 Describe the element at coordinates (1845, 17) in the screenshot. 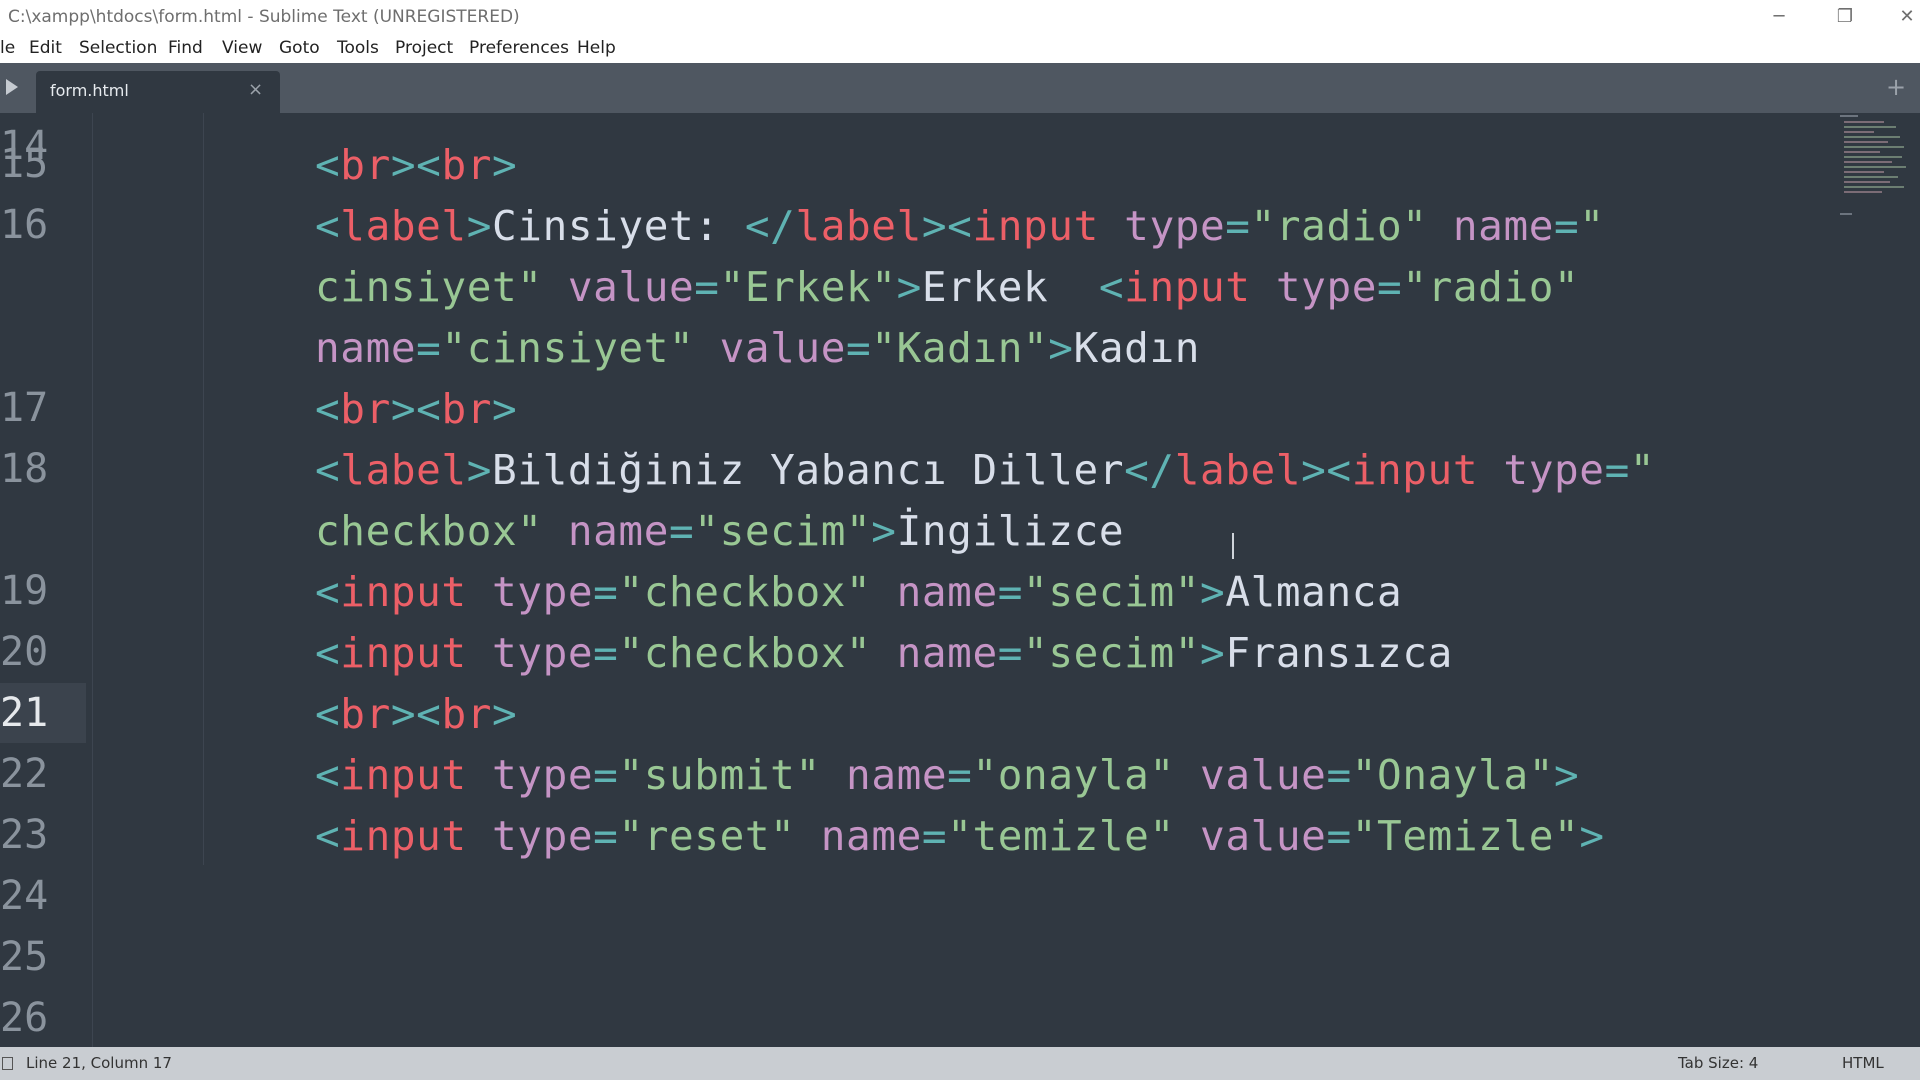

I see `restore-icon: ❐` at that location.